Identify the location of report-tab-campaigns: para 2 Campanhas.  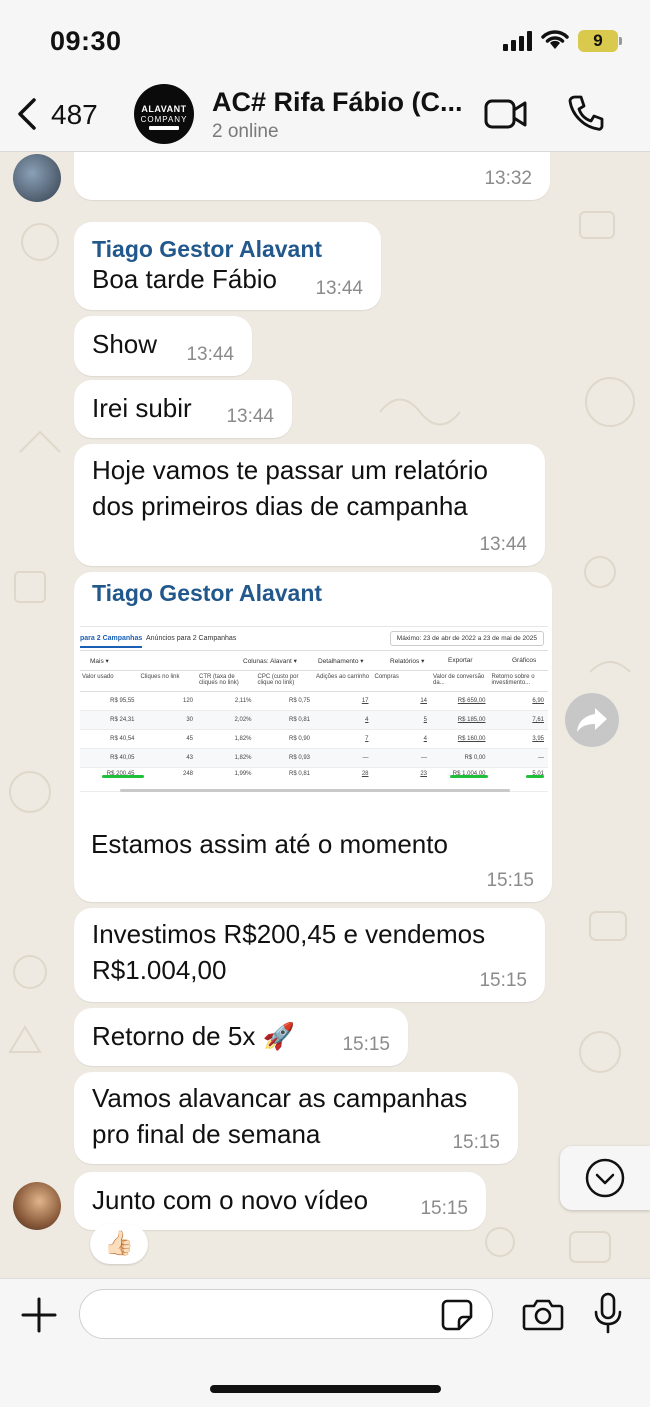
(111, 641).